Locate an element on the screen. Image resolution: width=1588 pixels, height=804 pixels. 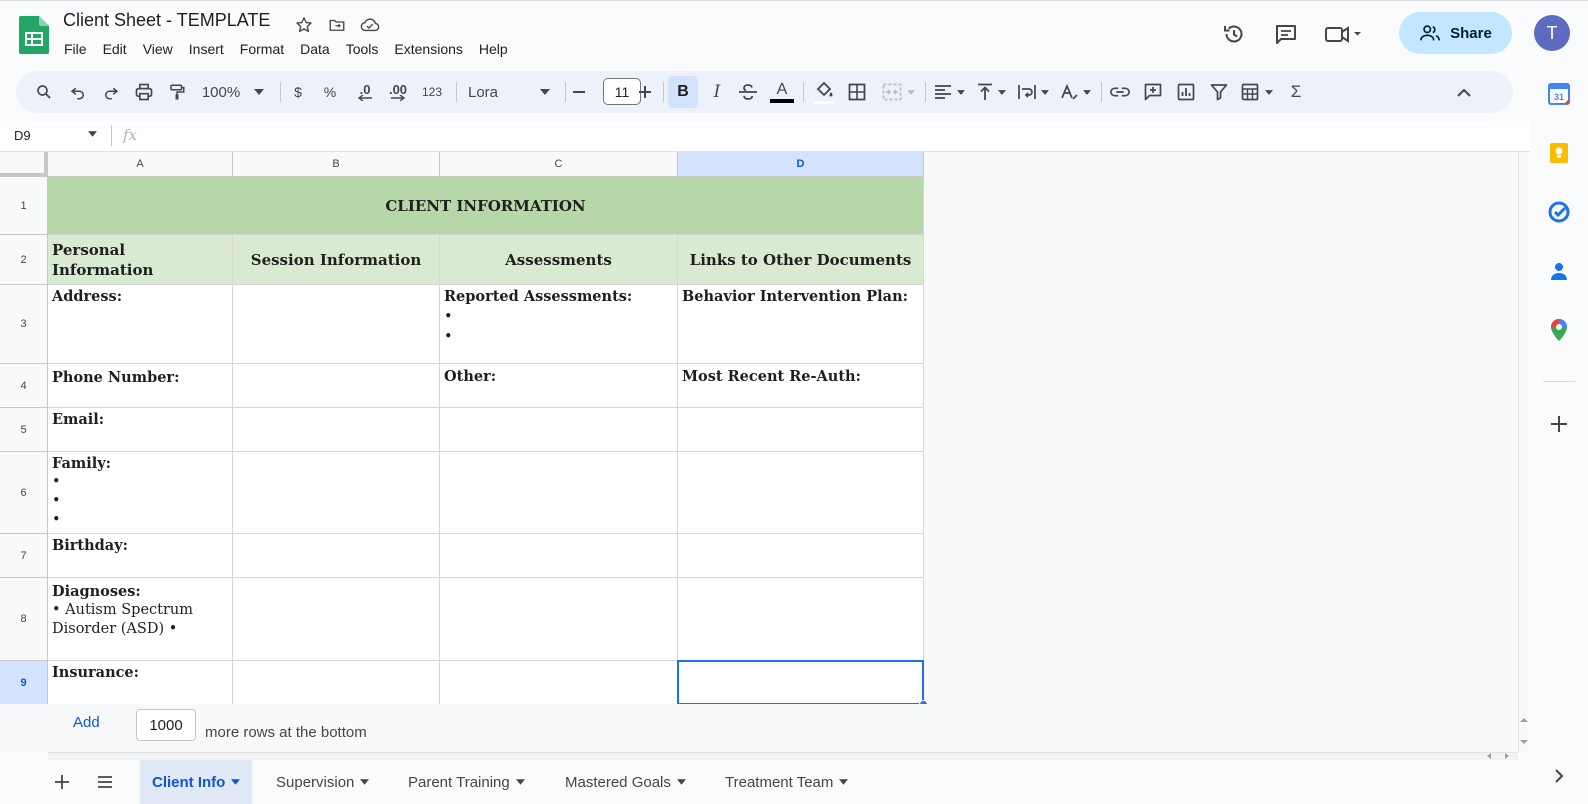
column-header-c: C is located at coordinates (559, 164).